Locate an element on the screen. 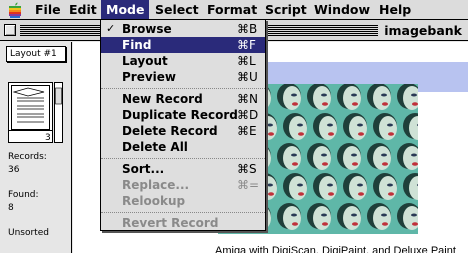 The image size is (468, 253). menu-format: Format is located at coordinates (232, 9).